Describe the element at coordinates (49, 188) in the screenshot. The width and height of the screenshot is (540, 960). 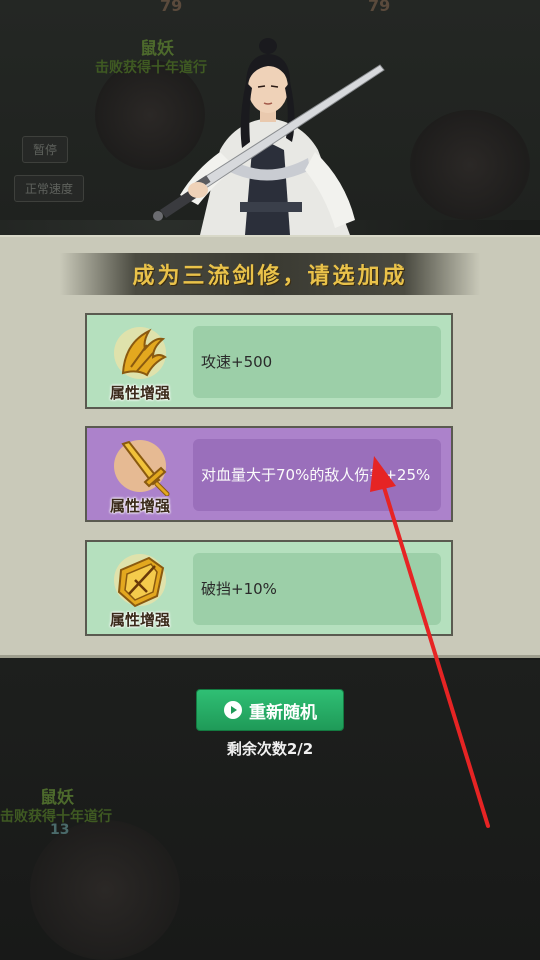
I see `bg-speed-button: 正常速度` at that location.